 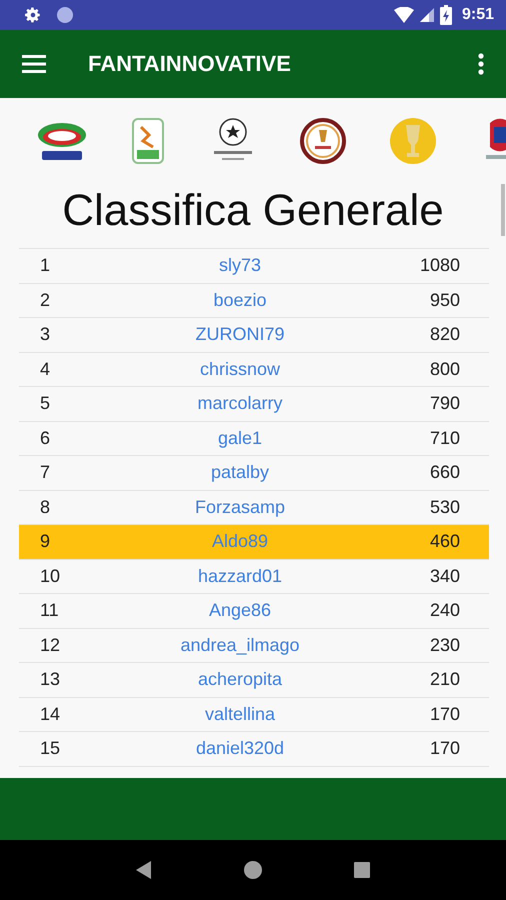 I want to click on points-value: 820, so click(x=444, y=335).